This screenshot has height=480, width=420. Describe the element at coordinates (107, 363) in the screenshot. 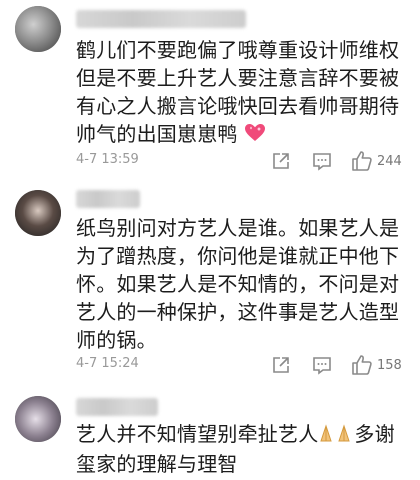

I see `comment-date: 4-7 15:24` at that location.